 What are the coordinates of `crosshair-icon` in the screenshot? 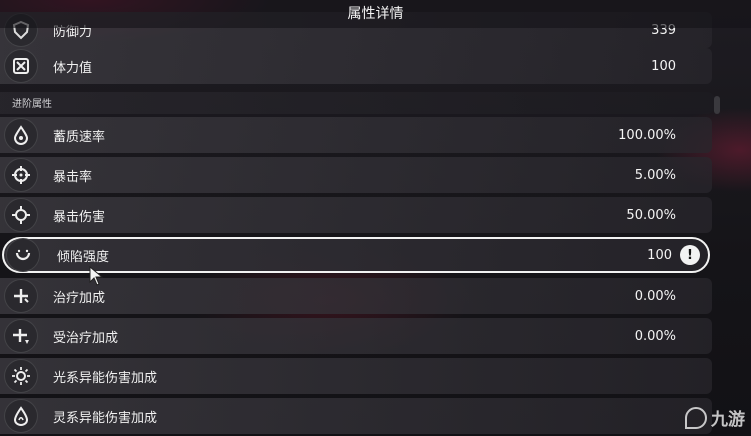 It's located at (21, 175).